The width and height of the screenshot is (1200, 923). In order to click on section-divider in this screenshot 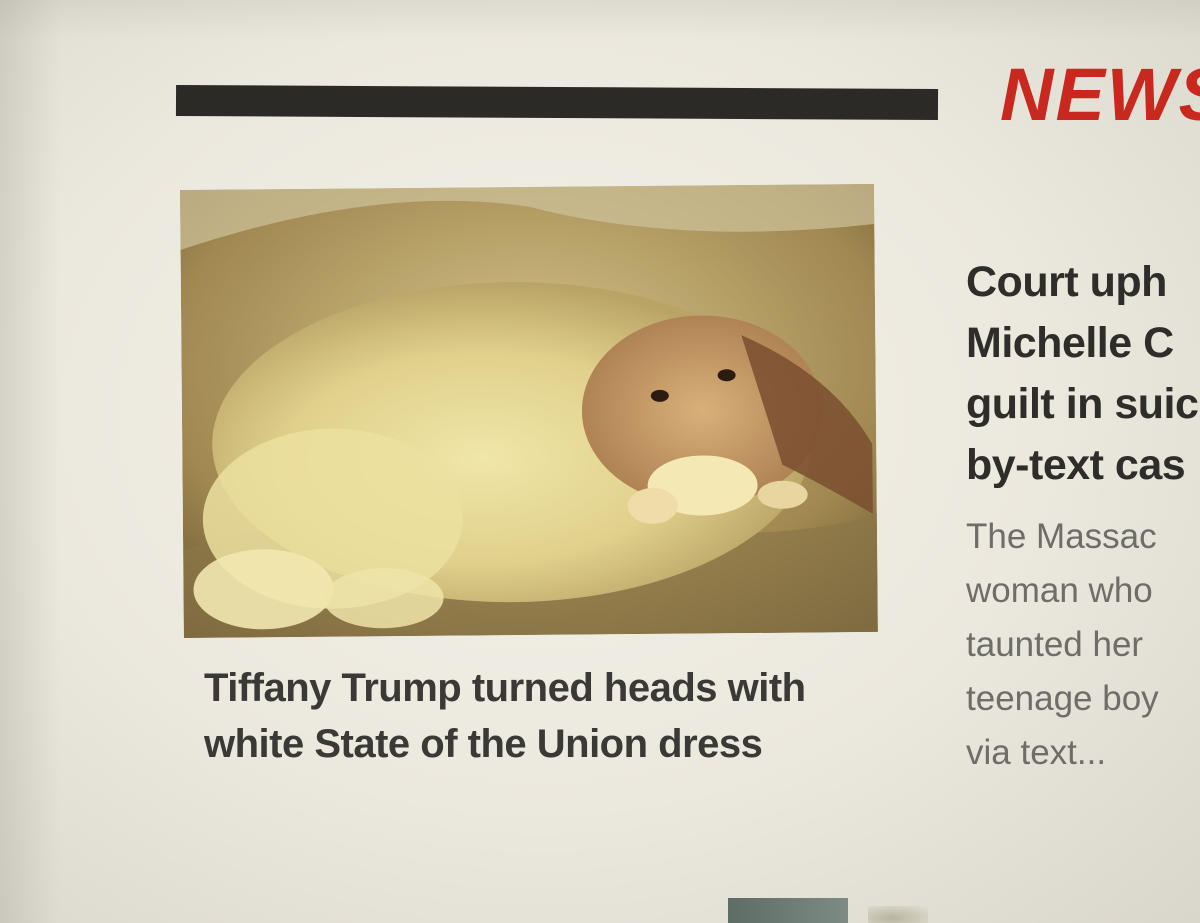, I will do `click(557, 102)`.